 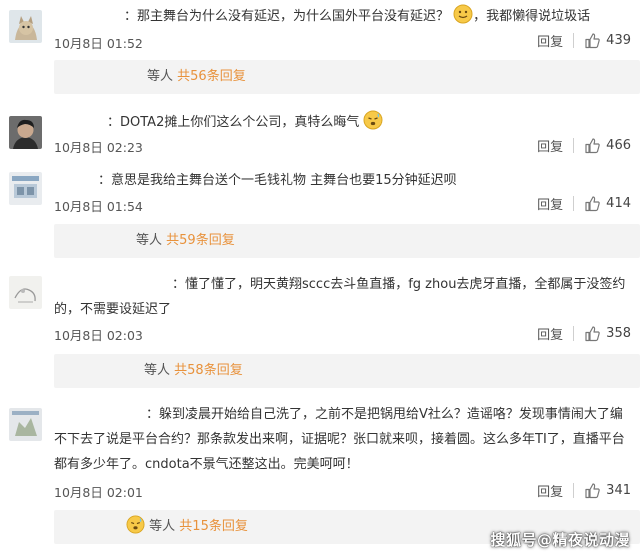 What do you see at coordinates (211, 76) in the screenshot?
I see `view-replies-link: 共56条回复` at bounding box center [211, 76].